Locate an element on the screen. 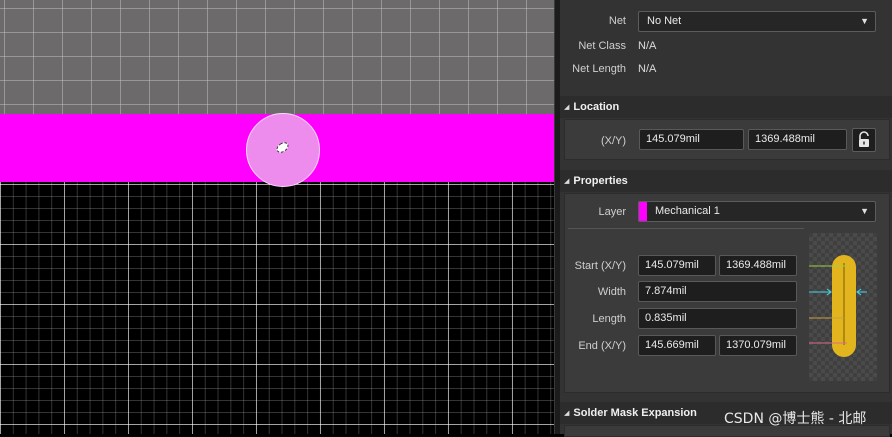 This screenshot has width=892, height=437. width-label: Width is located at coordinates (611, 292).